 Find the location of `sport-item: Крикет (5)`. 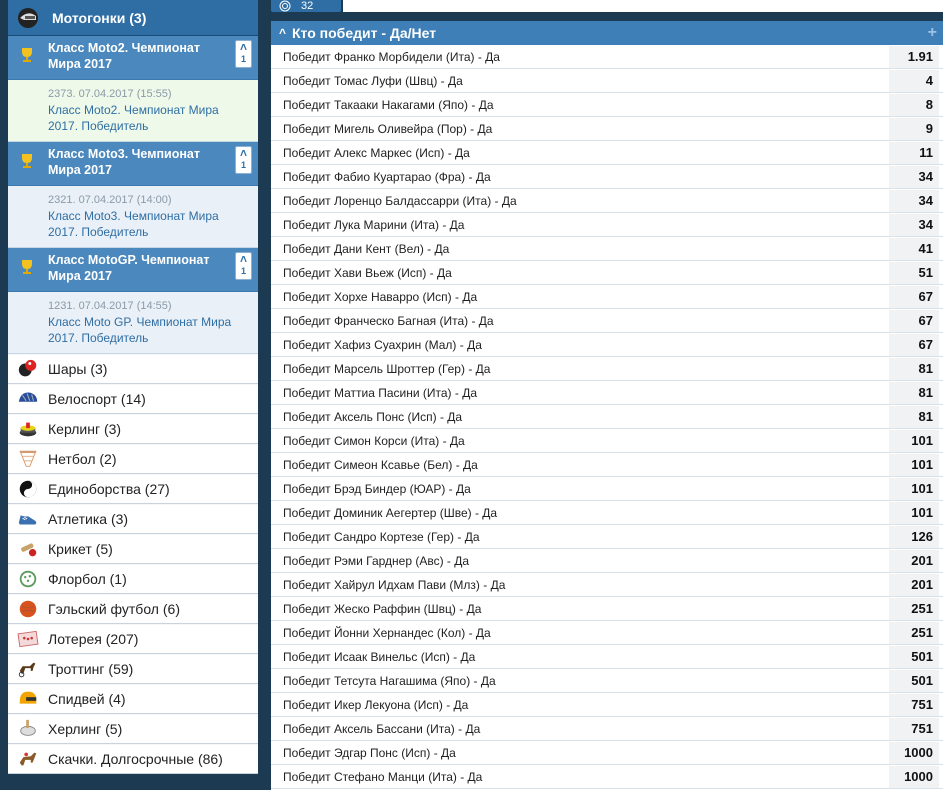

sport-item: Крикет (5) is located at coordinates (133, 549).